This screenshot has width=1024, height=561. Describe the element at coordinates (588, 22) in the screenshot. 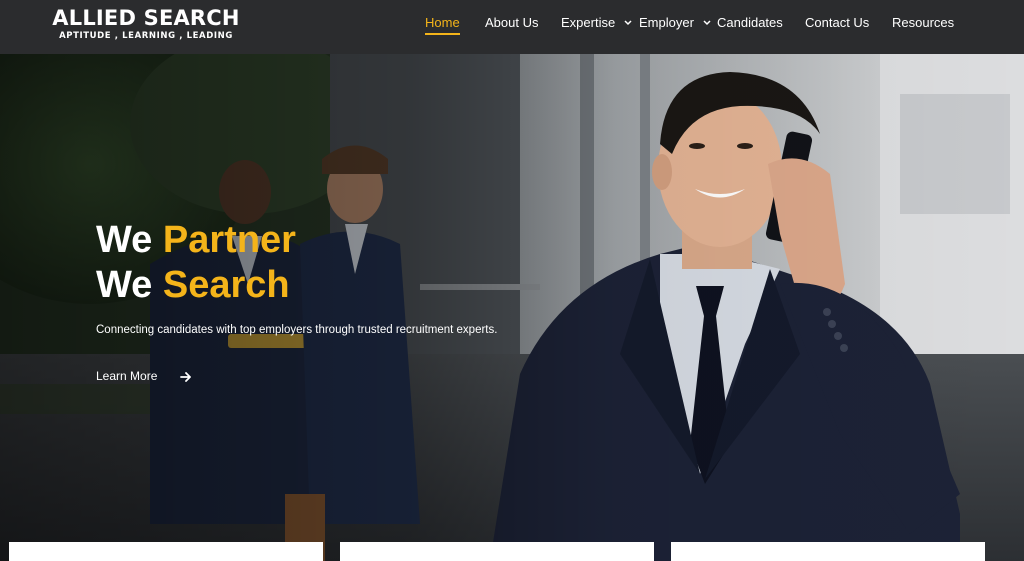

I see `nav-expertise-label: Expertise` at that location.